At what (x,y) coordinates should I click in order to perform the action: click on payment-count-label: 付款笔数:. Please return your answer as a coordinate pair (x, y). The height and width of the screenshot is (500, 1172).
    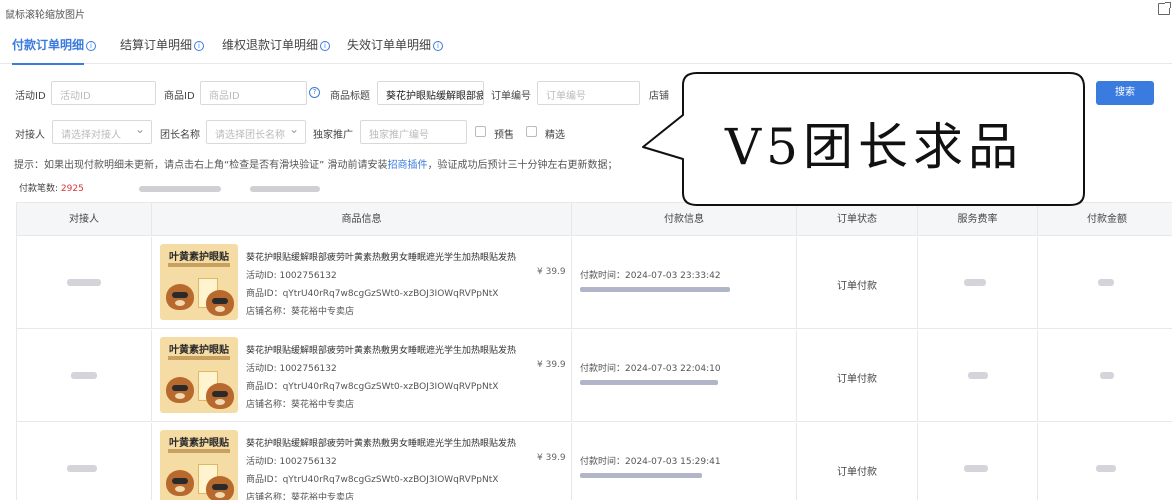
    Looking at the image, I should click on (39, 189).